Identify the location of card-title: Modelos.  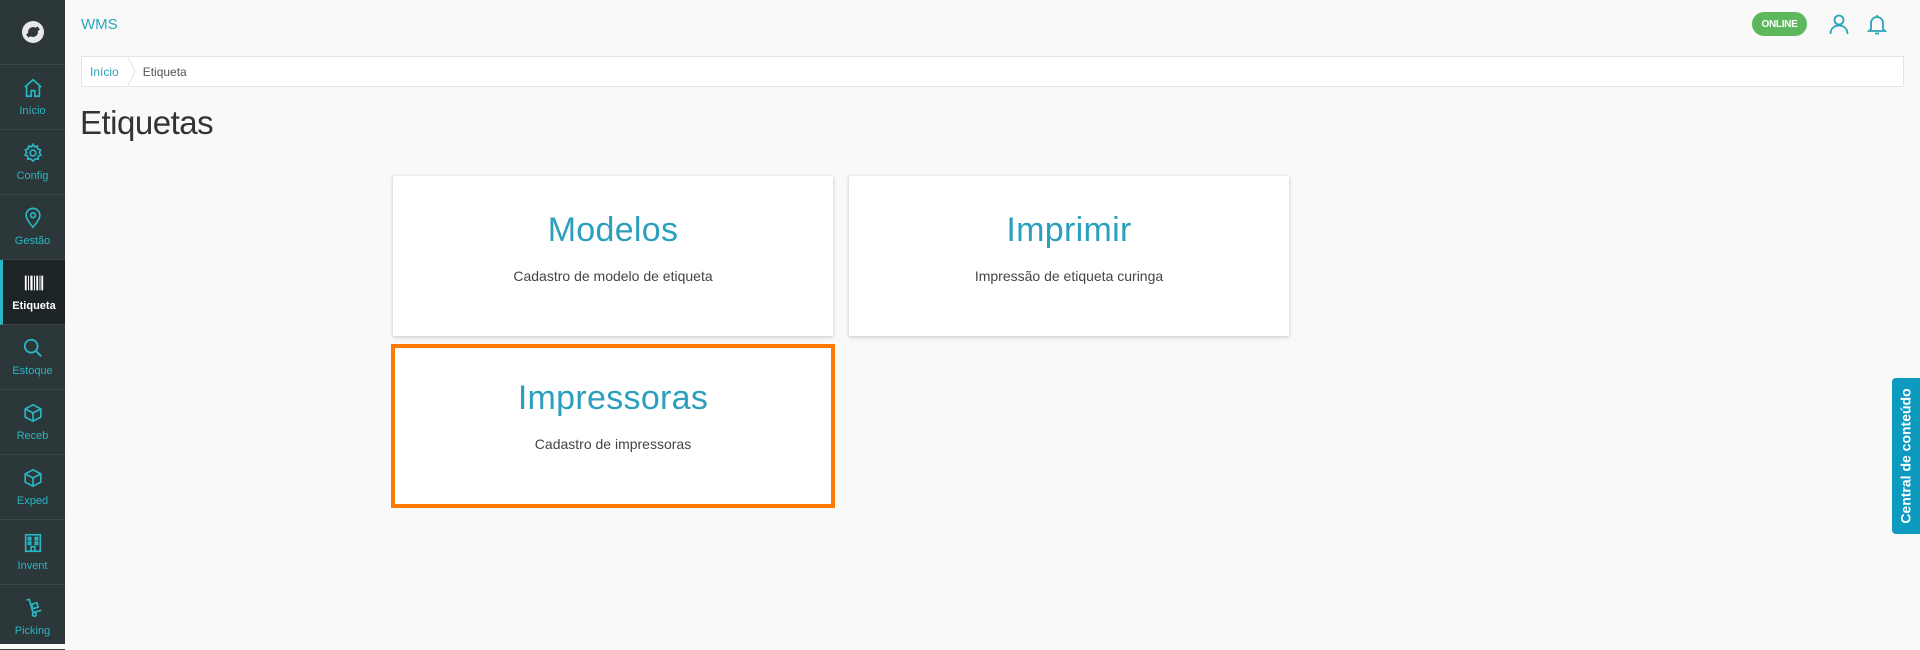
(613, 230).